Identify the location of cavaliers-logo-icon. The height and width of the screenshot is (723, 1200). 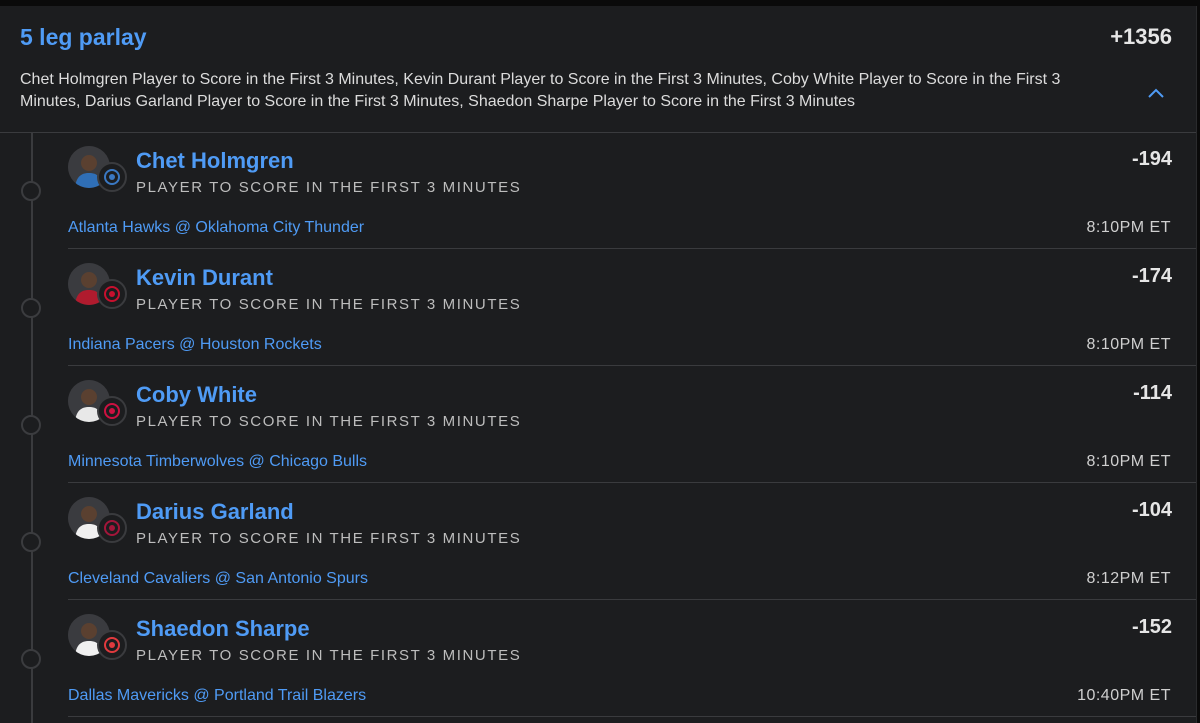
(112, 528).